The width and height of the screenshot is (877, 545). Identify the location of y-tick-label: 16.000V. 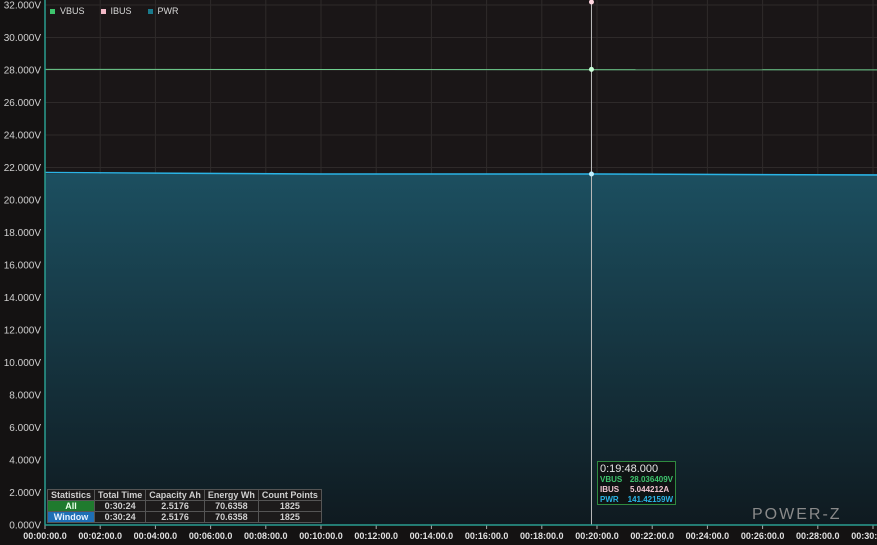
(23, 266).